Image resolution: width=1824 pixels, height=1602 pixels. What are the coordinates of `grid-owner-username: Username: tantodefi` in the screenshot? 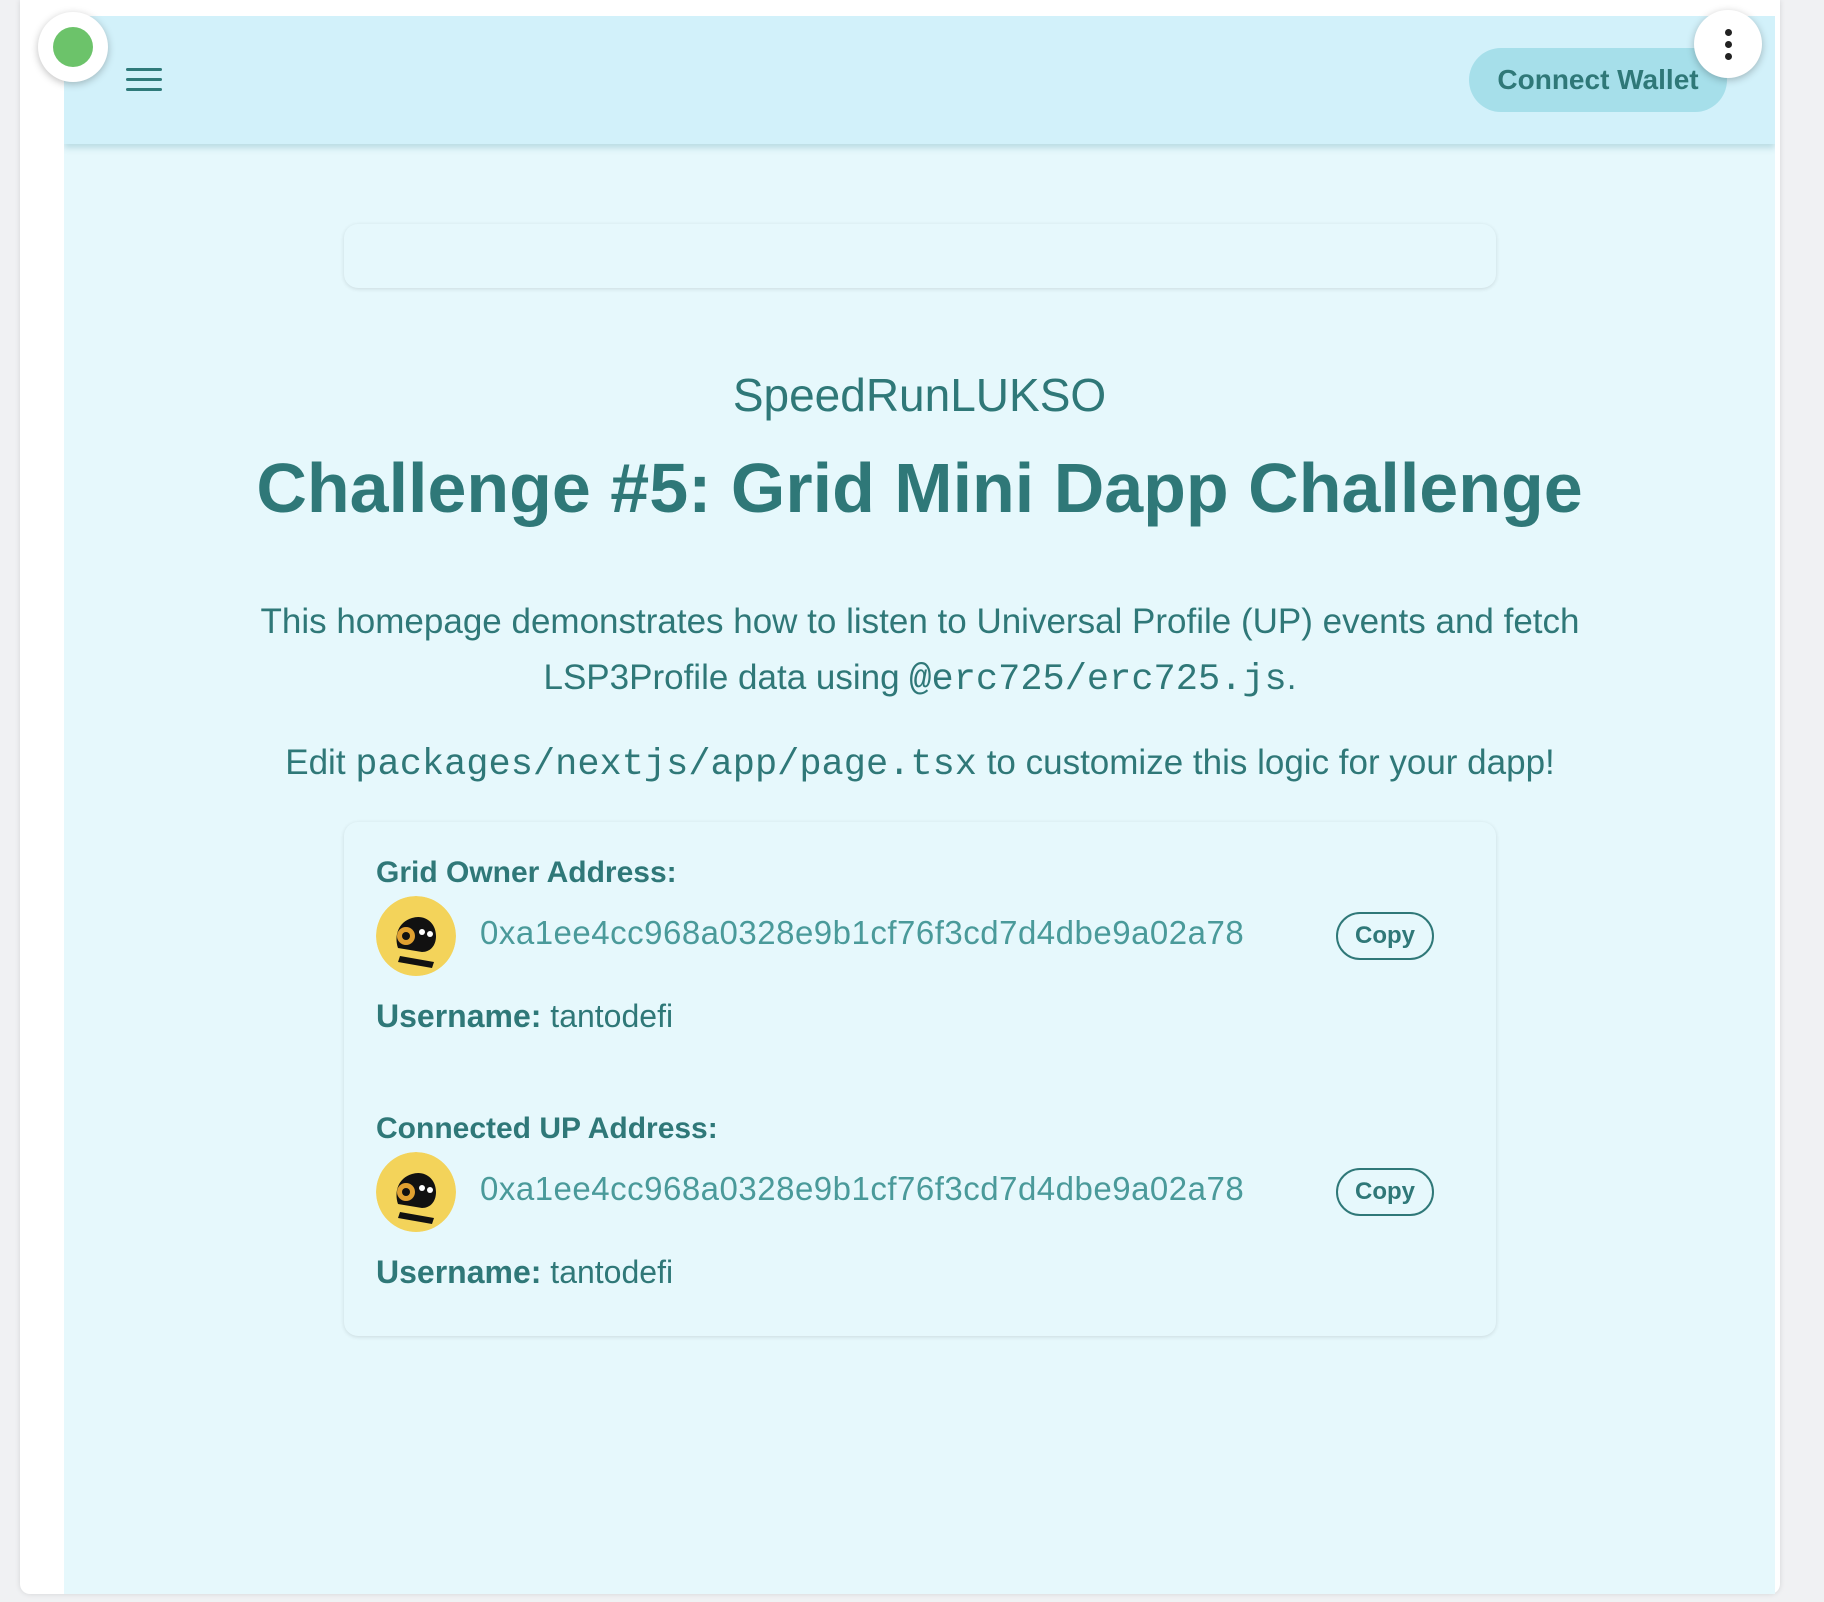 It's located at (524, 1016).